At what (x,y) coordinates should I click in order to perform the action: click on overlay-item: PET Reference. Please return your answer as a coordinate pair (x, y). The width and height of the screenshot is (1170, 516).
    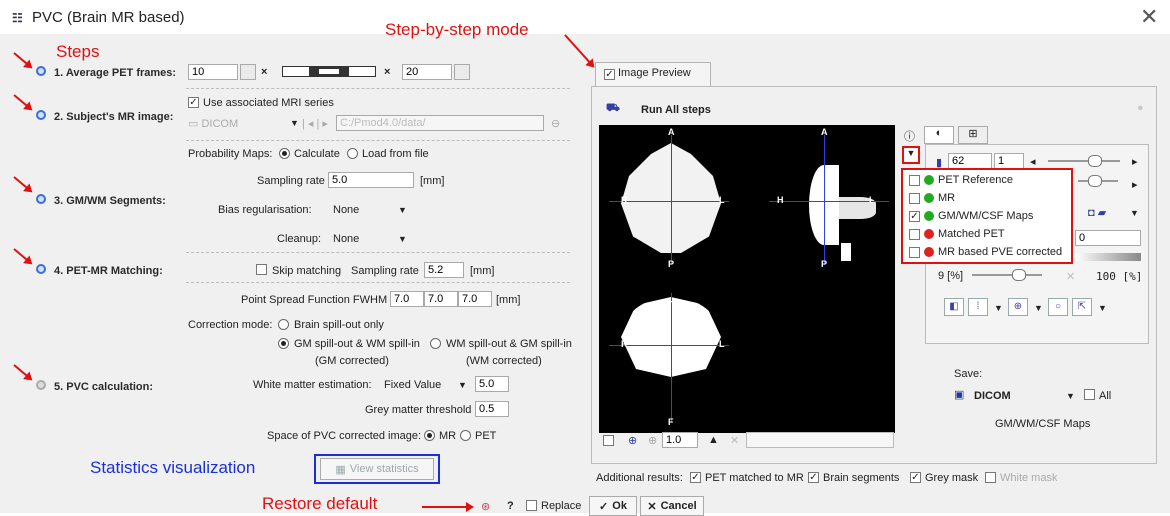
    Looking at the image, I should click on (961, 180).